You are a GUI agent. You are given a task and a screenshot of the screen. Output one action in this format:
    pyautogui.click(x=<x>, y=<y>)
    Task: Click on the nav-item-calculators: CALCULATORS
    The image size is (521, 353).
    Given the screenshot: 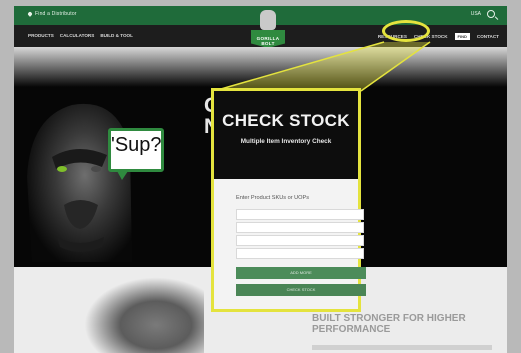 What is the action you would take?
    pyautogui.click(x=77, y=35)
    